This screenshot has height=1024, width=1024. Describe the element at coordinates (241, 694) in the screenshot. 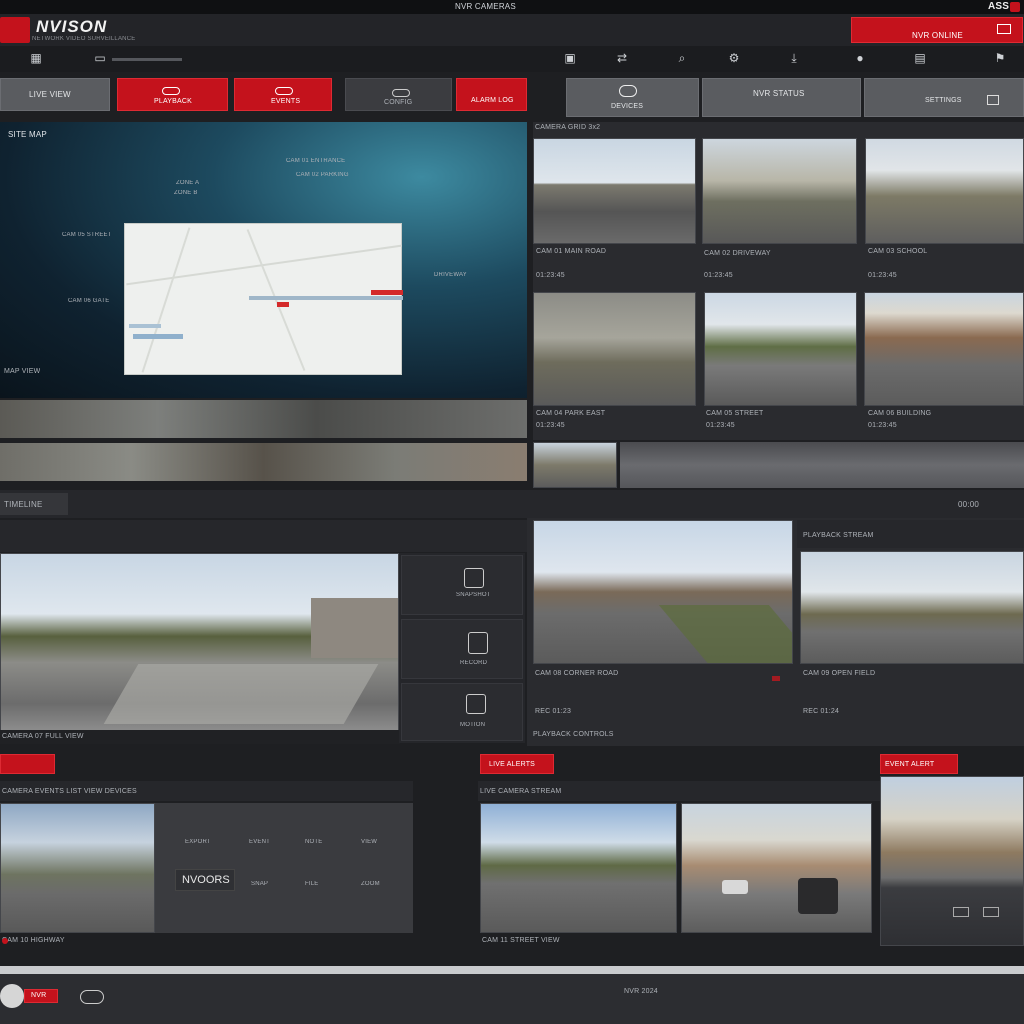

I see `sidewalk` at that location.